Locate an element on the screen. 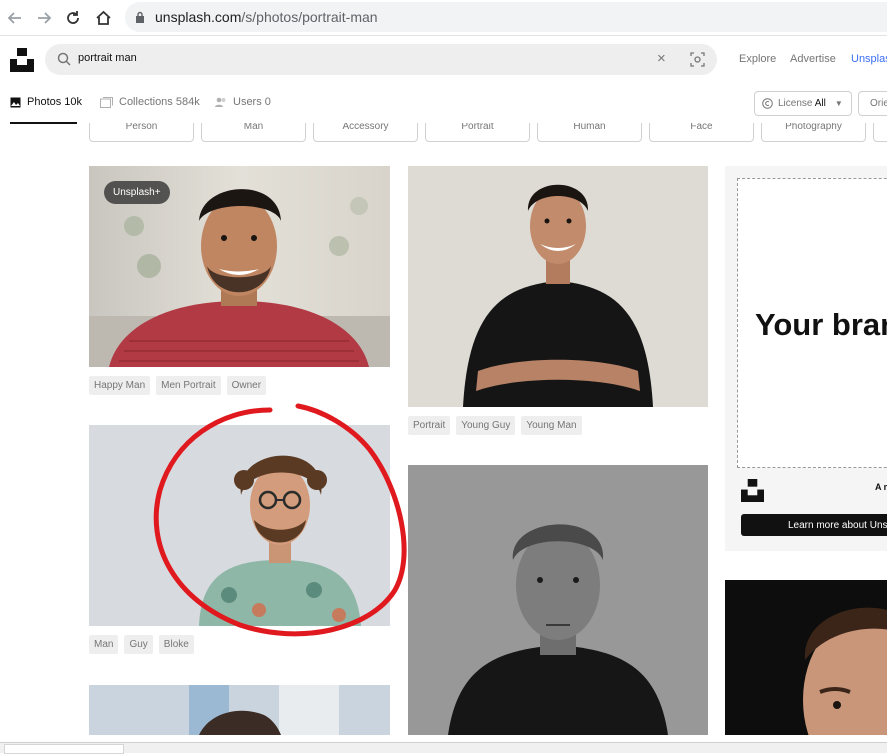 Image resolution: width=887 pixels, height=754 pixels. nav-advertise: Advertise is located at coordinates (813, 59).